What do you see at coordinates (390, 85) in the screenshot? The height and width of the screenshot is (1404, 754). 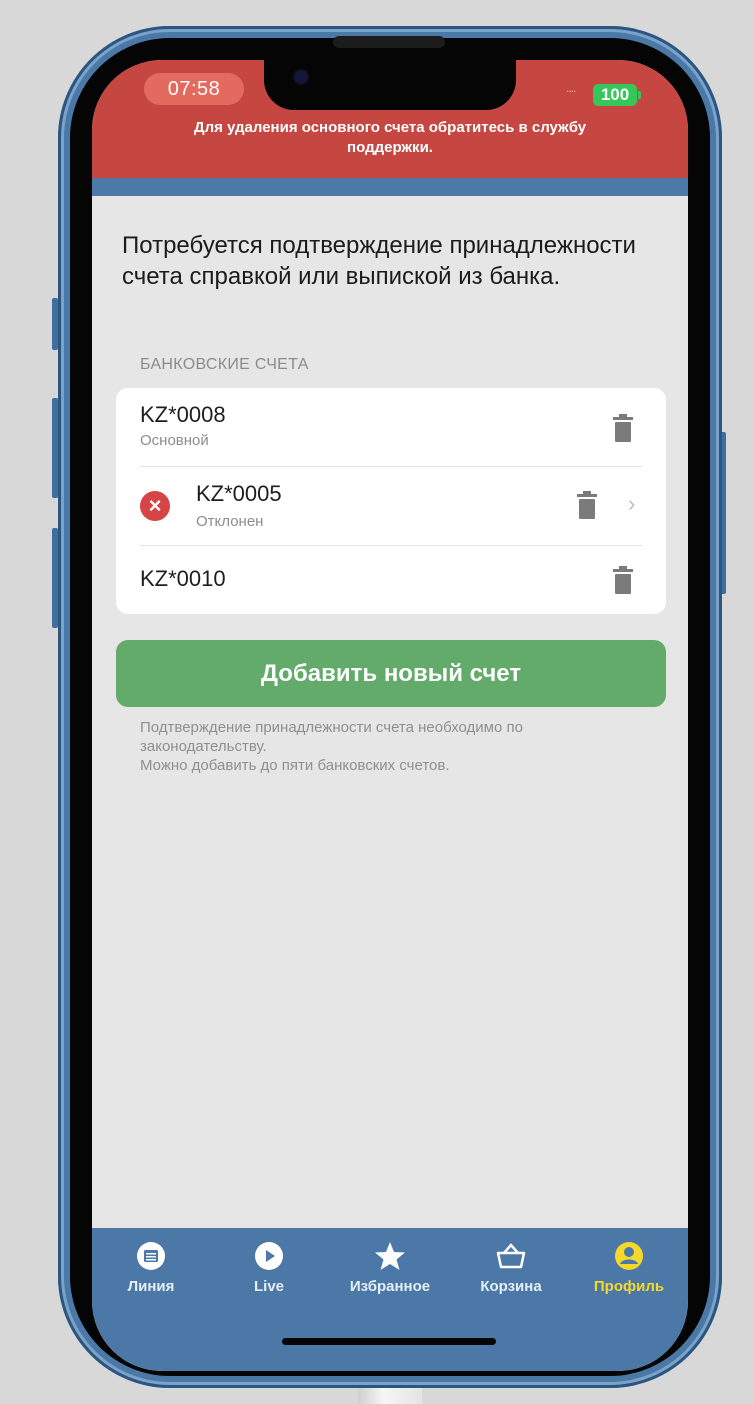 I see `notch` at bounding box center [390, 85].